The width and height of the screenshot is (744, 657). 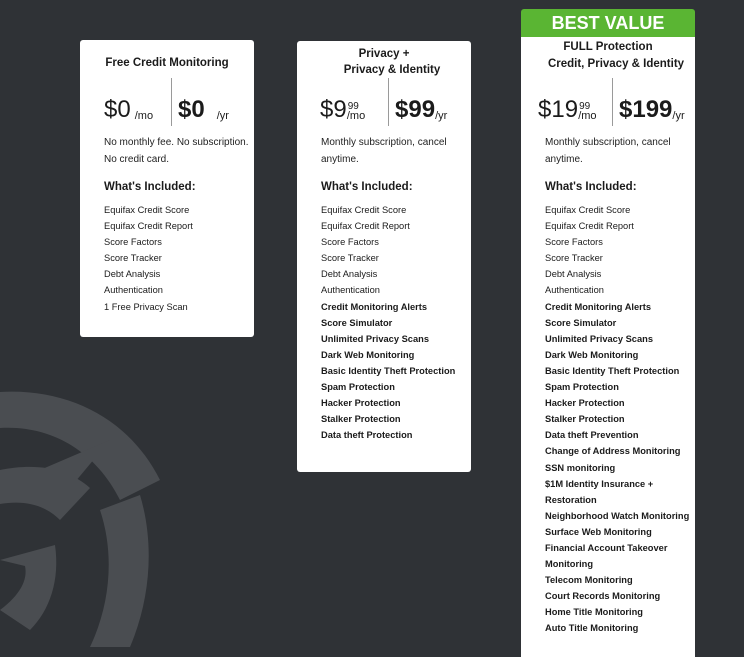 What do you see at coordinates (124, 109) in the screenshot?
I see `monthly-amount: 0` at bounding box center [124, 109].